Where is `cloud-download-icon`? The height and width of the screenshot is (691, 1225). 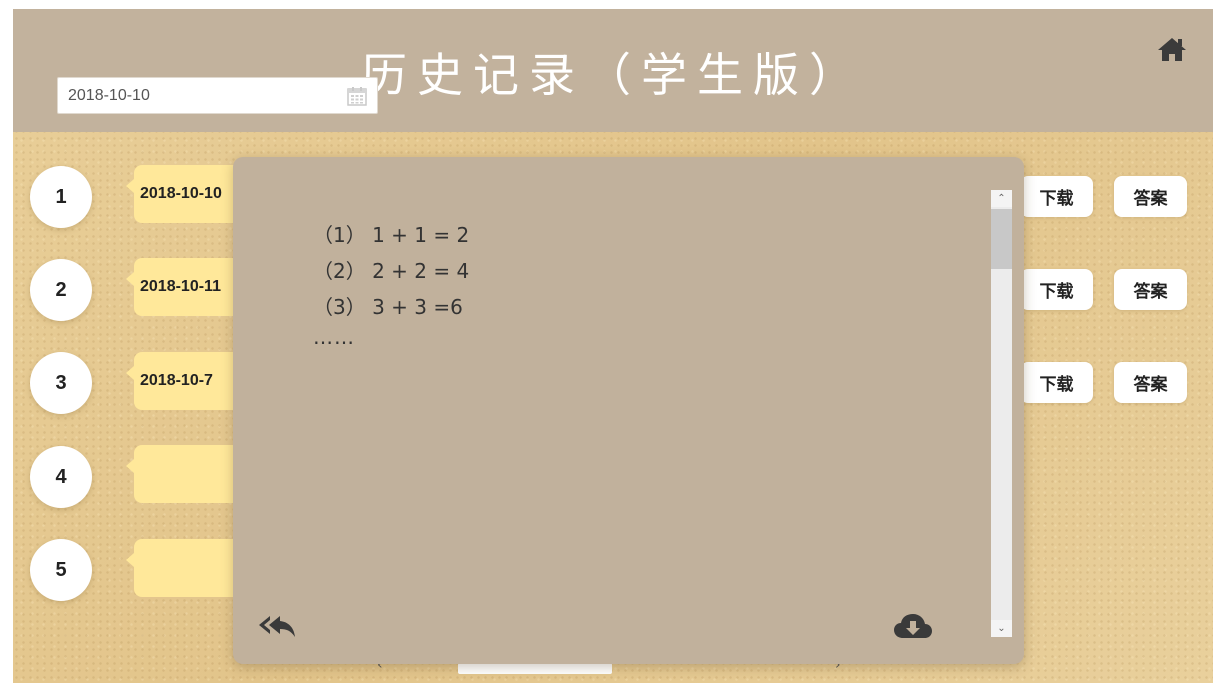 cloud-download-icon is located at coordinates (913, 627).